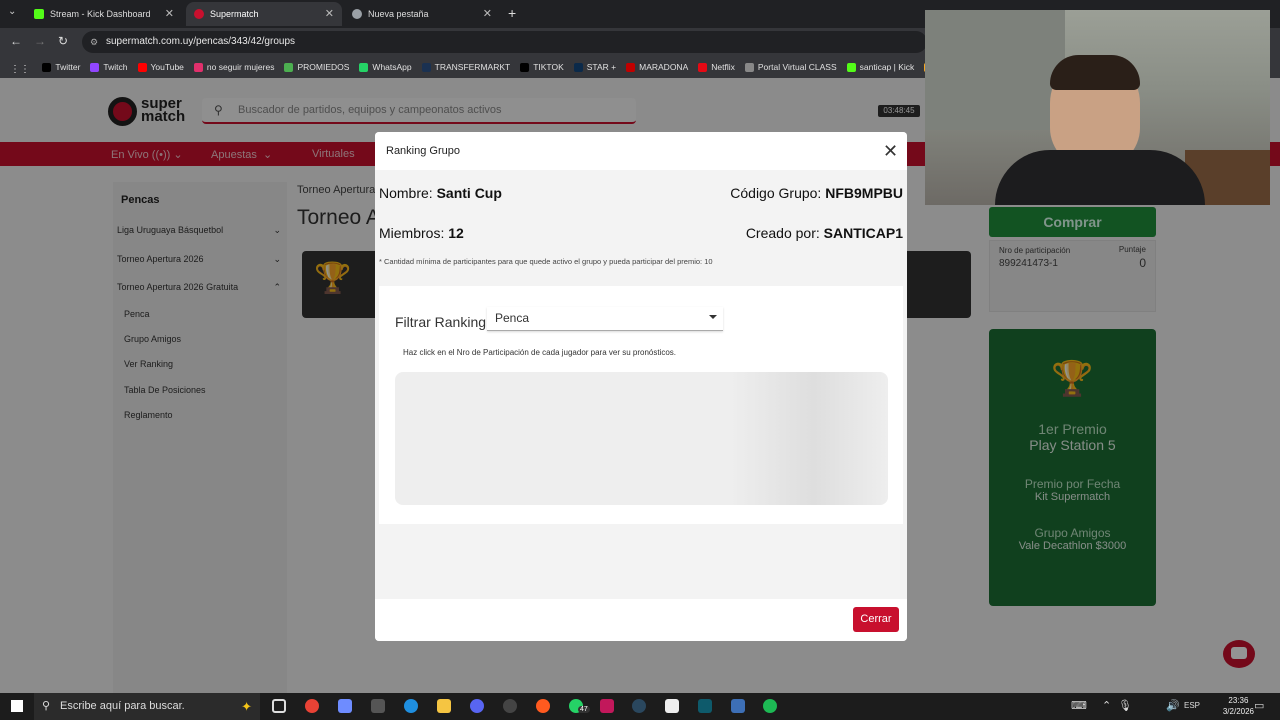  What do you see at coordinates (444, 706) in the screenshot?
I see `file-explorer-icon` at bounding box center [444, 706].